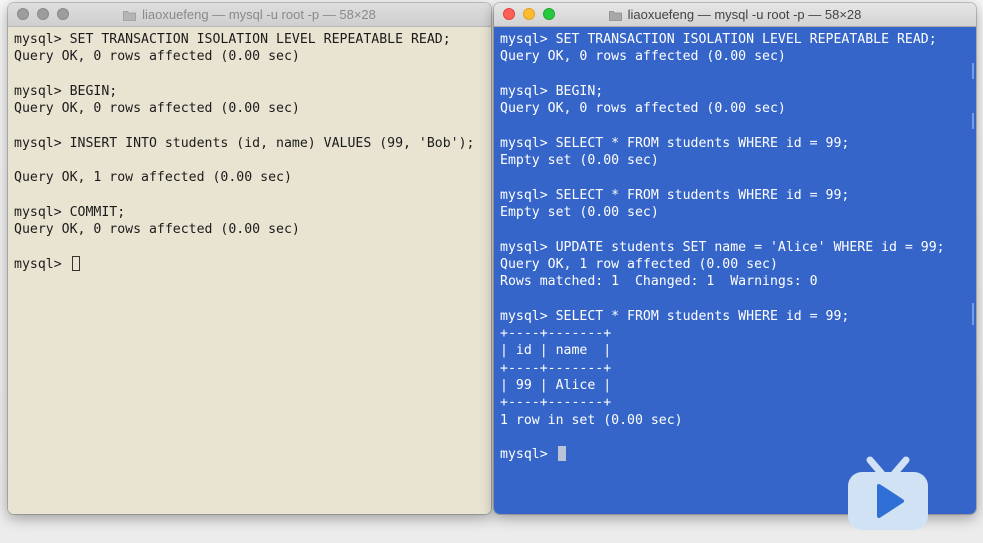 This screenshot has height=543, width=983. What do you see at coordinates (888, 494) in the screenshot?
I see `video-site-logo` at bounding box center [888, 494].